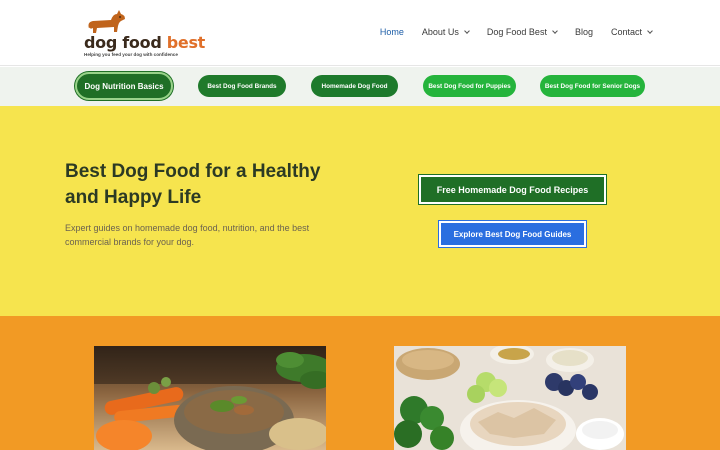 The height and width of the screenshot is (450, 720). What do you see at coordinates (592, 86) in the screenshot?
I see `pill-best-dog-food-senior-dogs: Best Dog Food for Senior Dogs` at bounding box center [592, 86].